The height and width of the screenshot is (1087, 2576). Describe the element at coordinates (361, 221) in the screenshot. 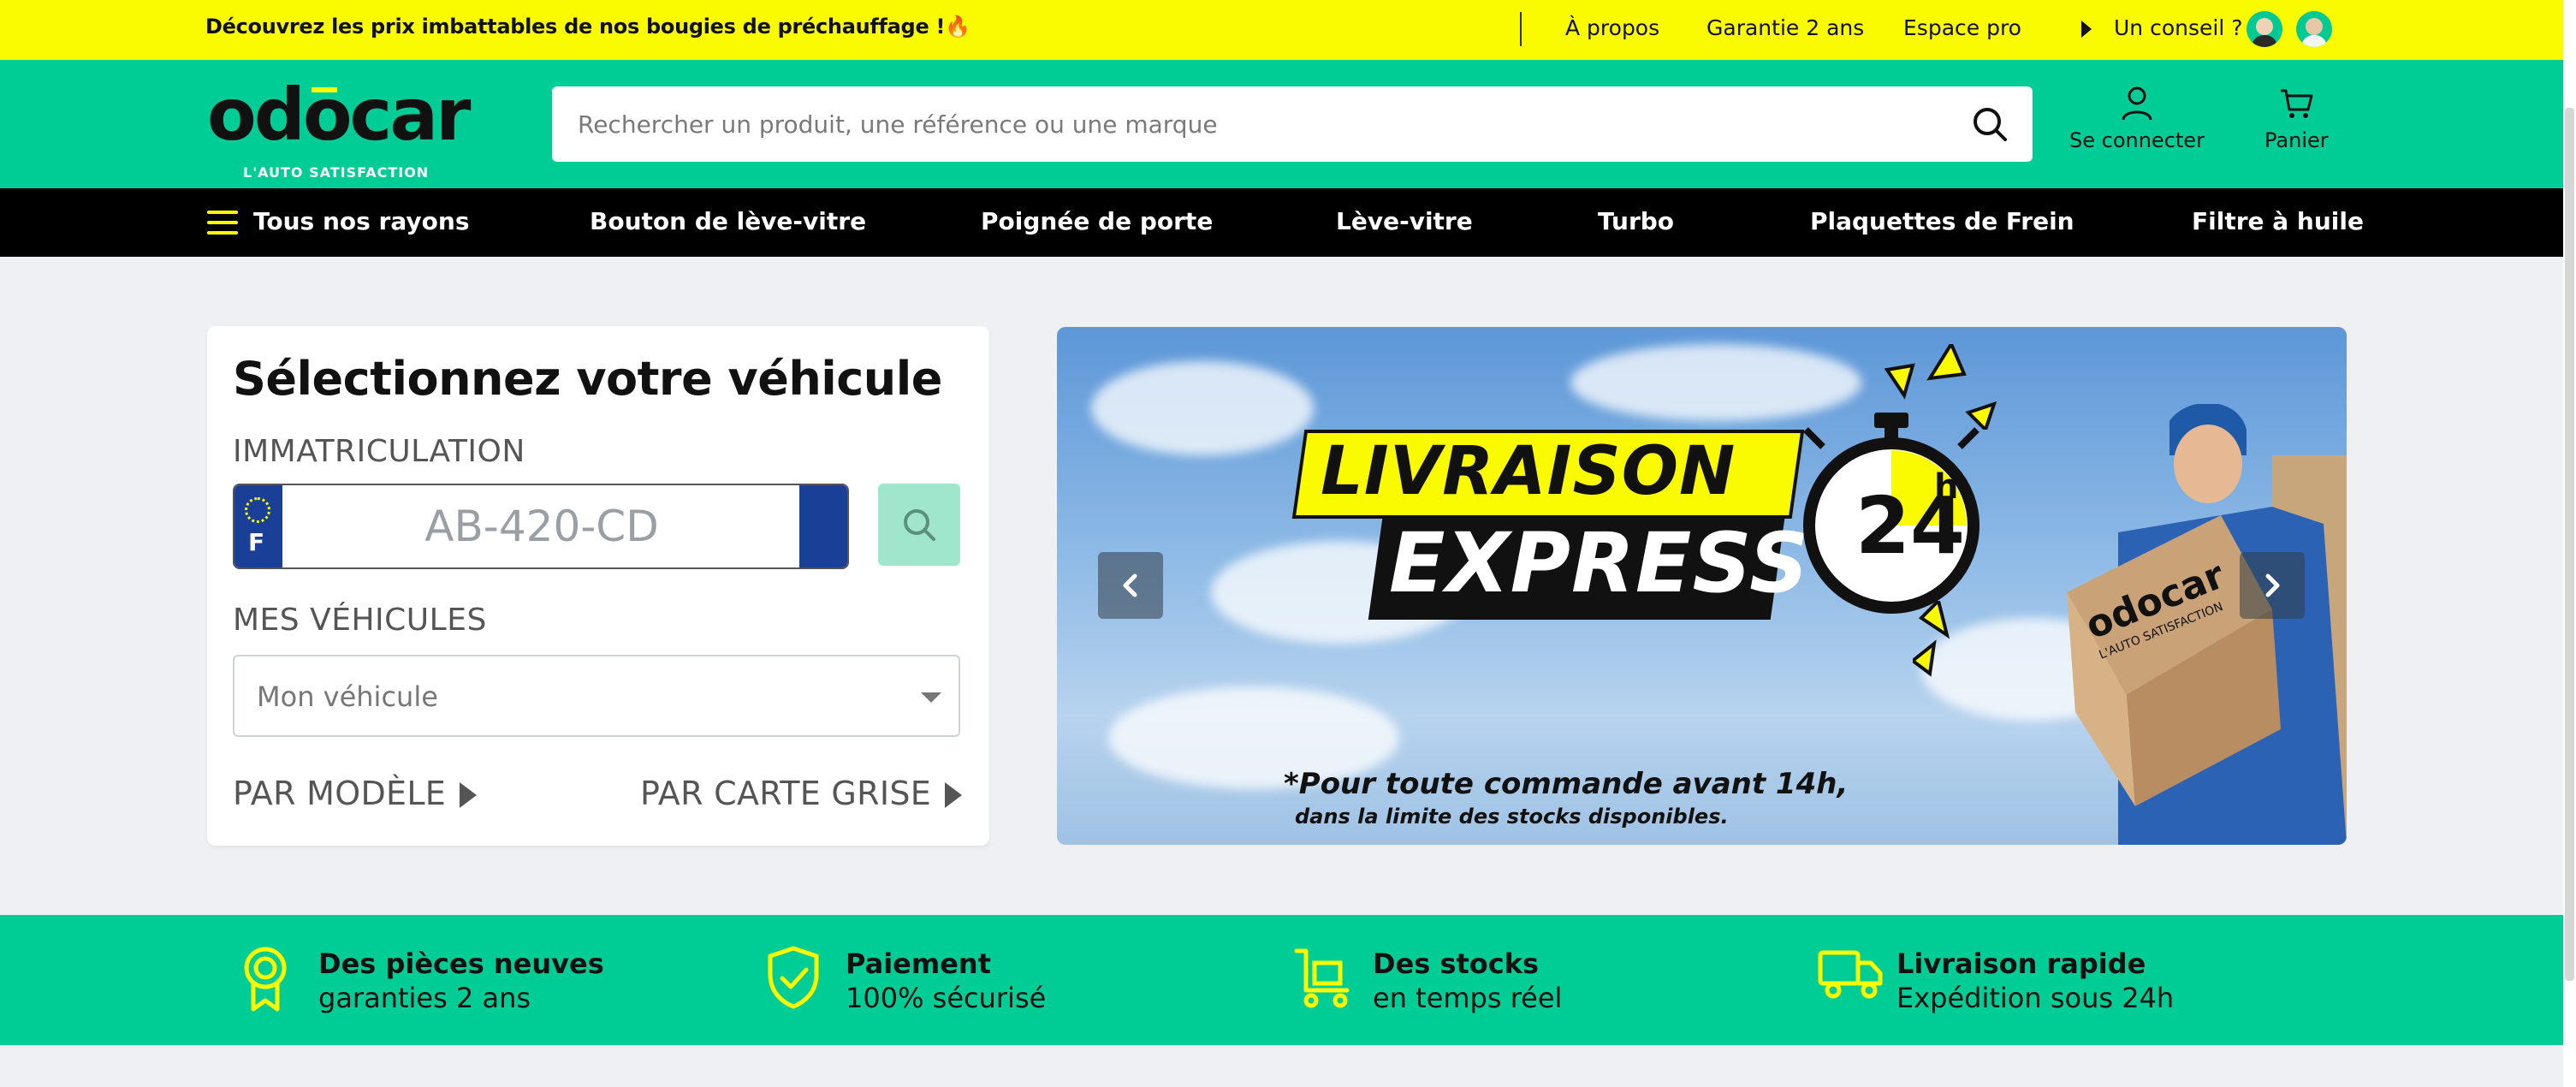

I see `nav-all-departments: Tous nos rayons` at that location.